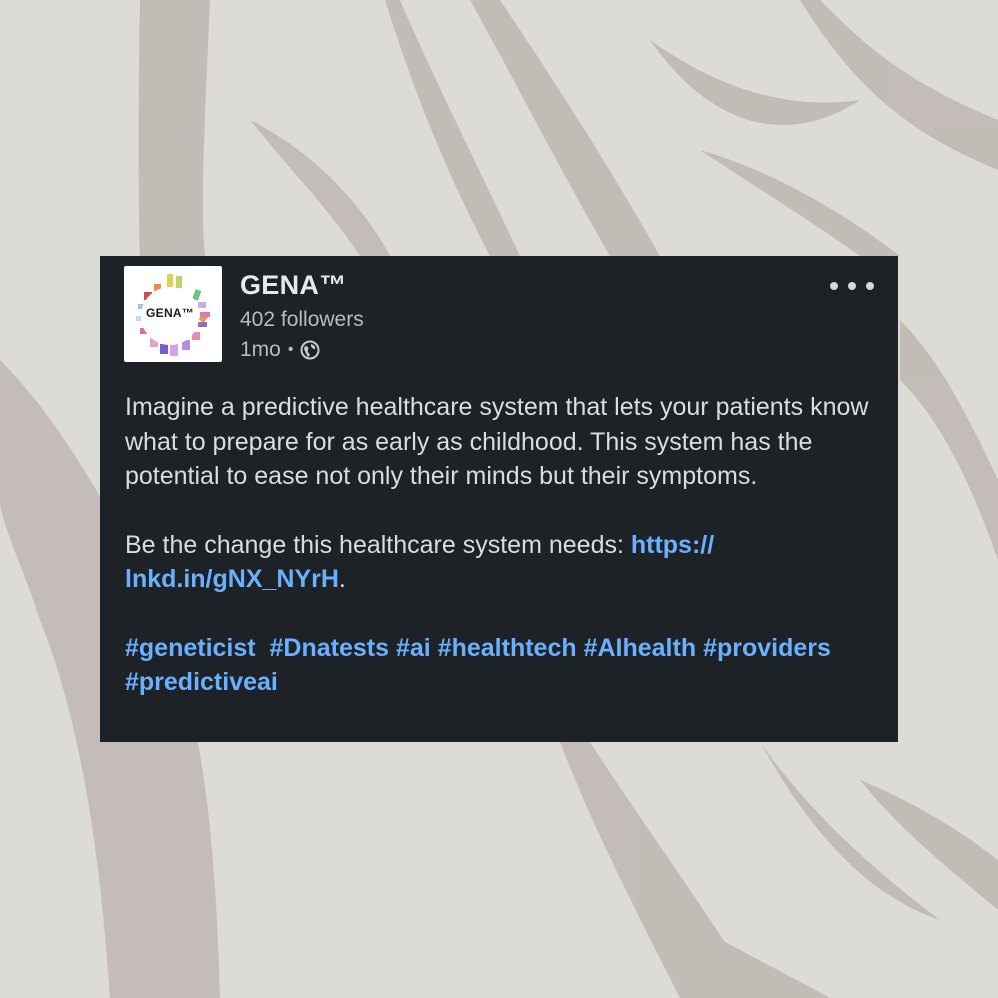 This screenshot has height=998, width=998. Describe the element at coordinates (330, 648) in the screenshot. I see `hashtag: #Dnatests` at that location.